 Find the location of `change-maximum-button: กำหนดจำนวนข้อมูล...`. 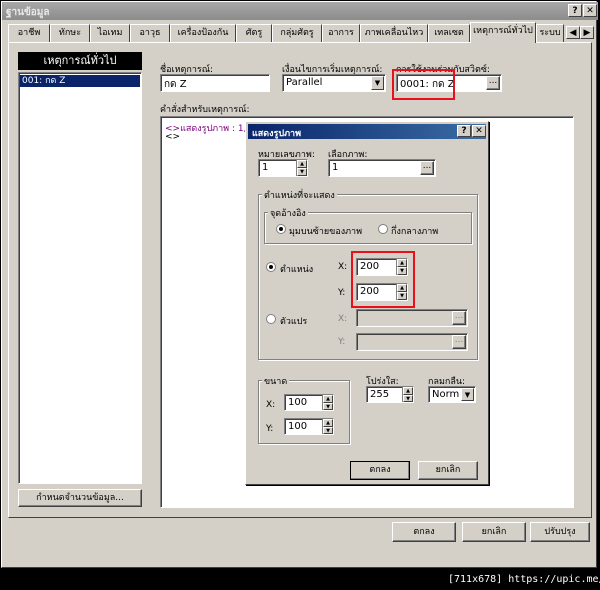

change-maximum-button: กำหนดจำนวนข้อมูล... is located at coordinates (80, 498).